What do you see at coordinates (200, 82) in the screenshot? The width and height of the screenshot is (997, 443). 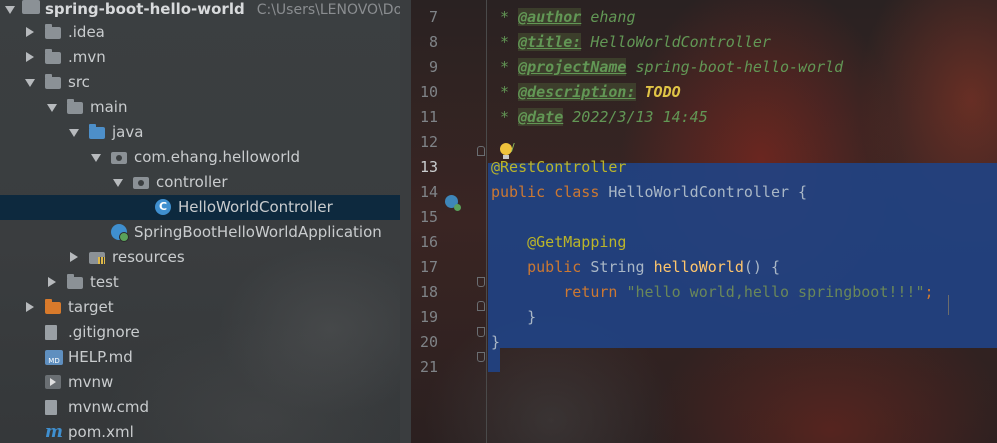 I see `tree-item-src: src` at bounding box center [200, 82].